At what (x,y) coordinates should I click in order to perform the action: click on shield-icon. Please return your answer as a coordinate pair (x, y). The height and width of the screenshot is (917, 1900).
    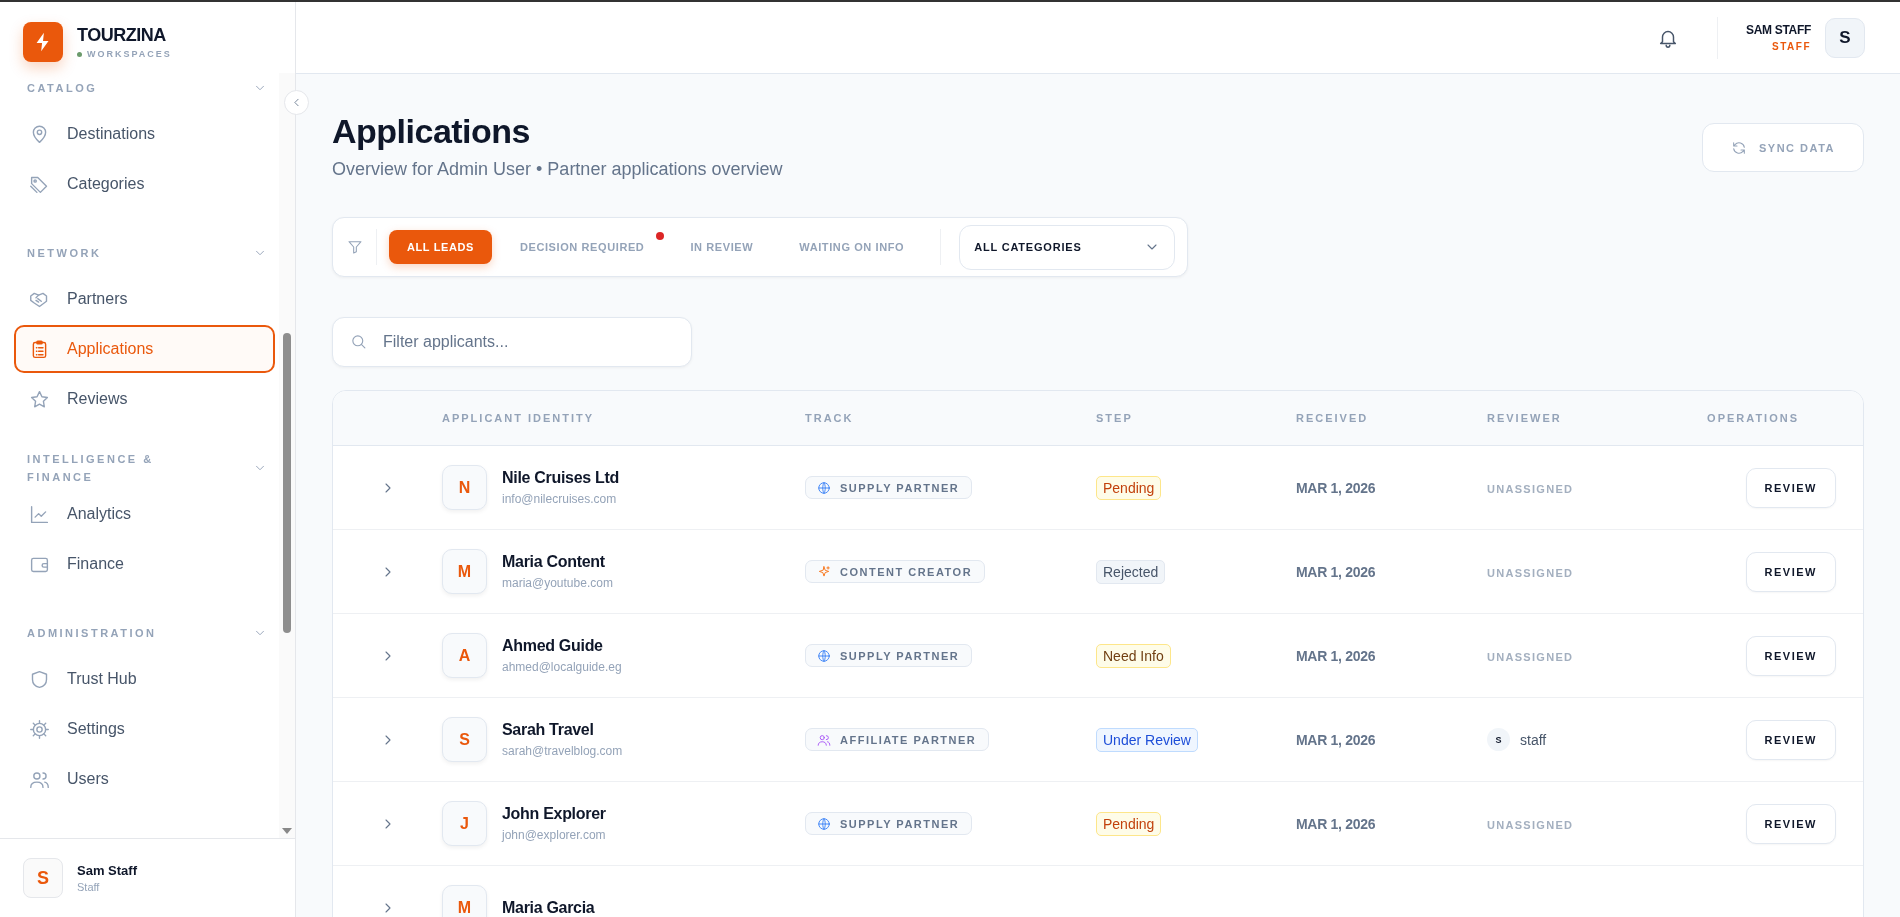
    Looking at the image, I should click on (39, 679).